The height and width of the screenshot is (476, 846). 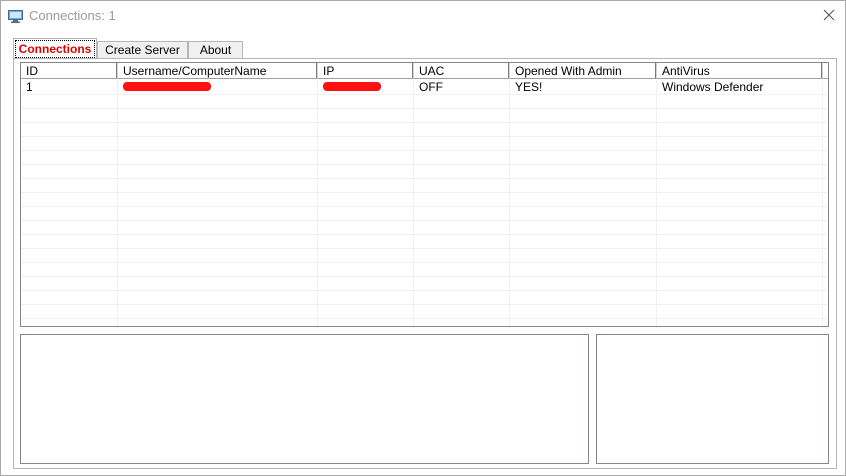 I want to click on column-header-antivirus: AntiVirus, so click(x=740, y=71).